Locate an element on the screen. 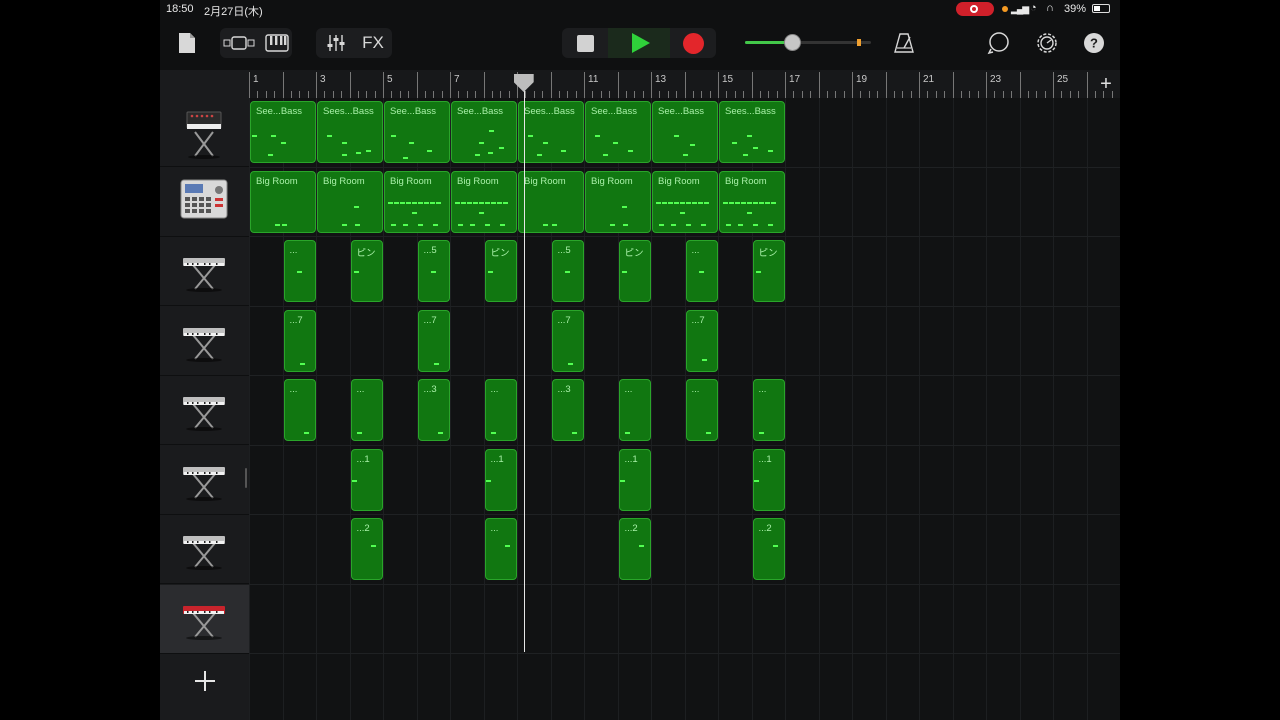 This screenshot has height=720, width=1280. instrument-view-button is located at coordinates (277, 43).